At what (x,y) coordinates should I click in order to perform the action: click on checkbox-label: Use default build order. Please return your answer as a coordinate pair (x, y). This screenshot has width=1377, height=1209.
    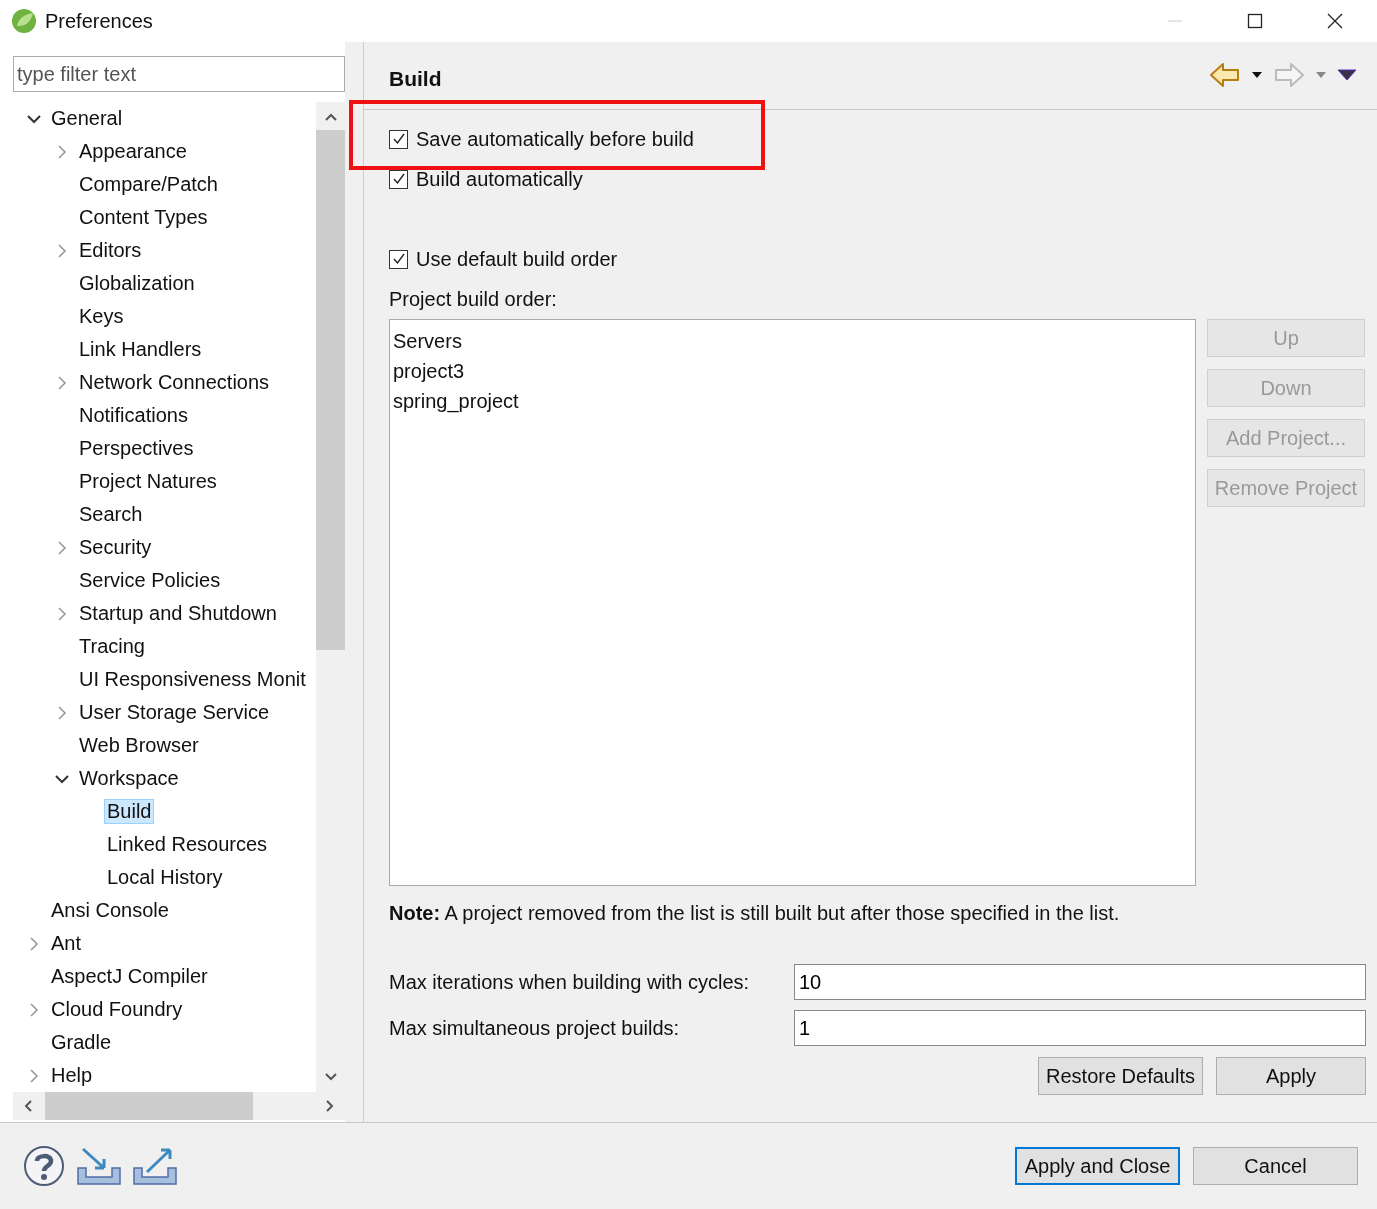
    Looking at the image, I should click on (517, 259).